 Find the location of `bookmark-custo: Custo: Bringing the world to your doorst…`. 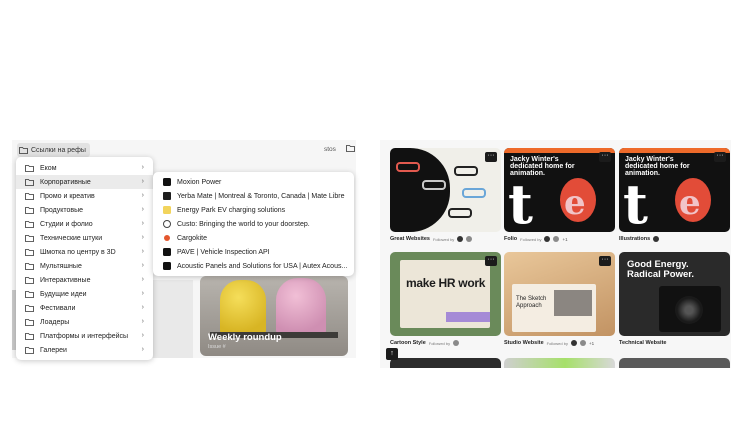

bookmark-custo: Custo: Bringing the world to your doorst… is located at coordinates (253, 224).